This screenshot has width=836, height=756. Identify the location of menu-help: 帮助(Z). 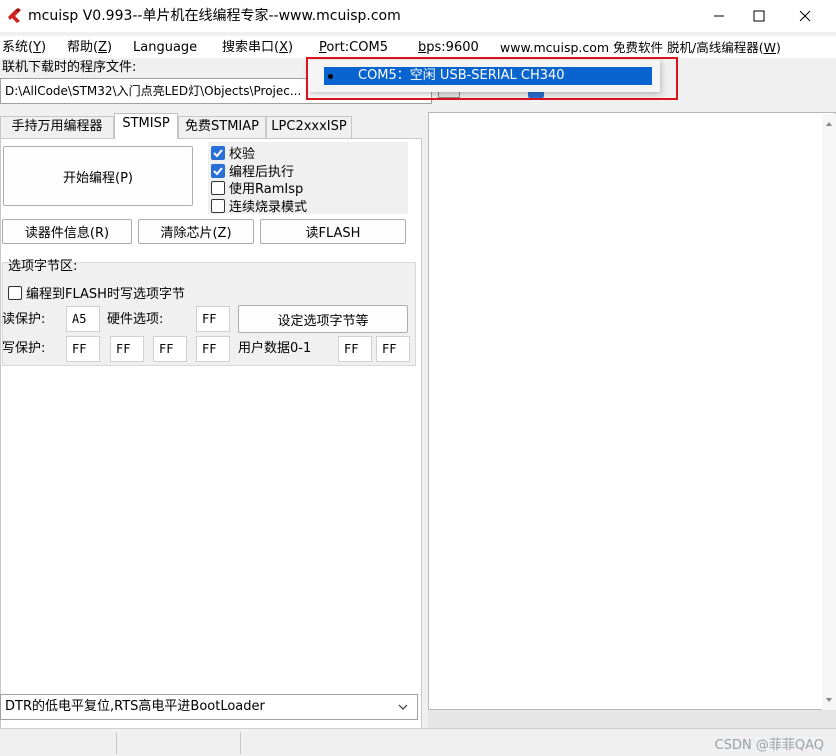
(89, 48).